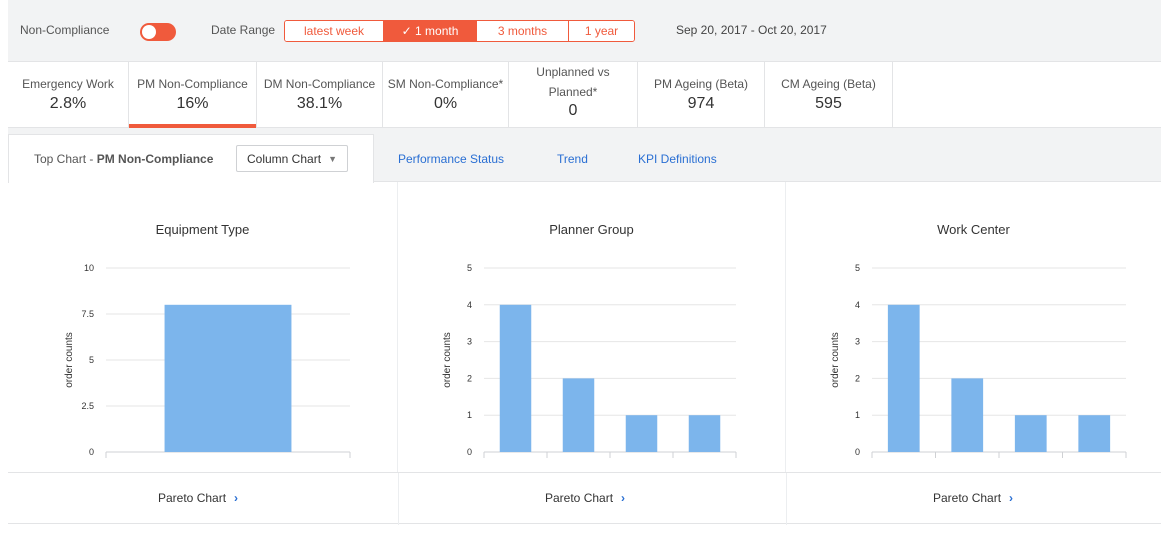 The height and width of the screenshot is (540, 1161). Describe the element at coordinates (192, 84) in the screenshot. I see `kpi-label: PM Non-Compliance` at that location.